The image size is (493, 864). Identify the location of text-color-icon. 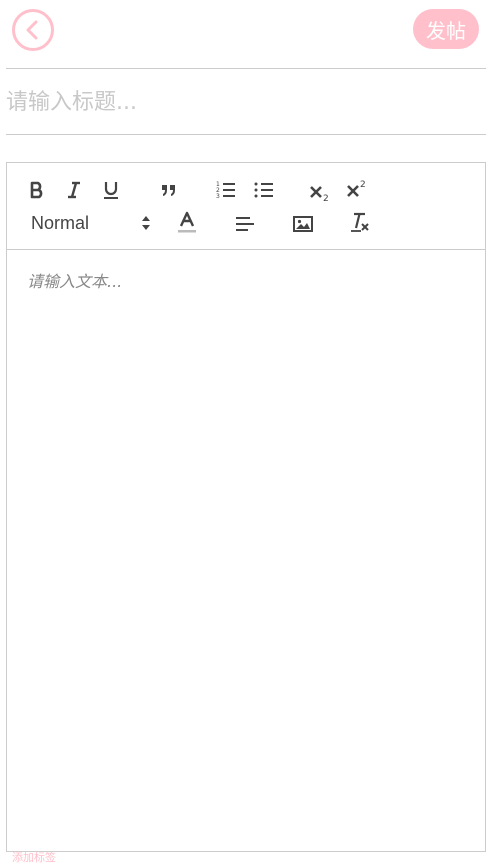
(187, 222).